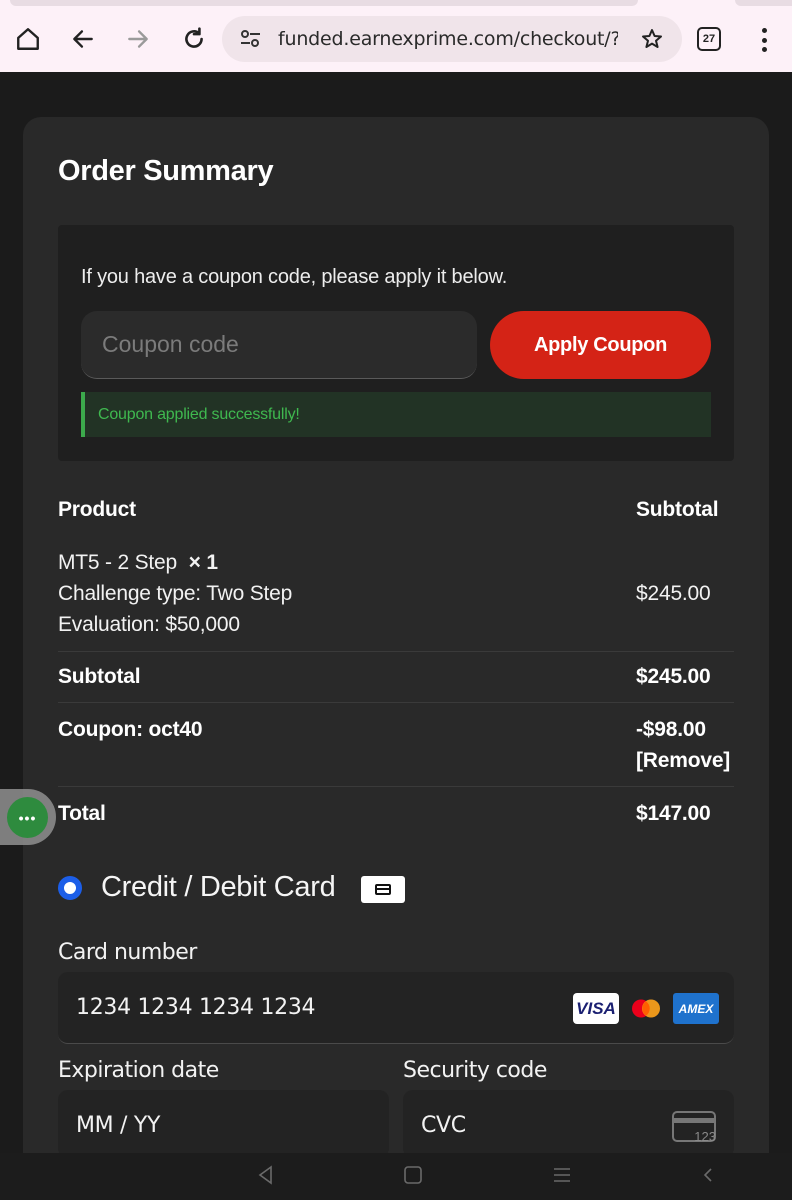 Image resolution: width=792 pixels, height=1200 pixels. What do you see at coordinates (673, 676) in the screenshot?
I see `subtotal-value: $245.00` at bounding box center [673, 676].